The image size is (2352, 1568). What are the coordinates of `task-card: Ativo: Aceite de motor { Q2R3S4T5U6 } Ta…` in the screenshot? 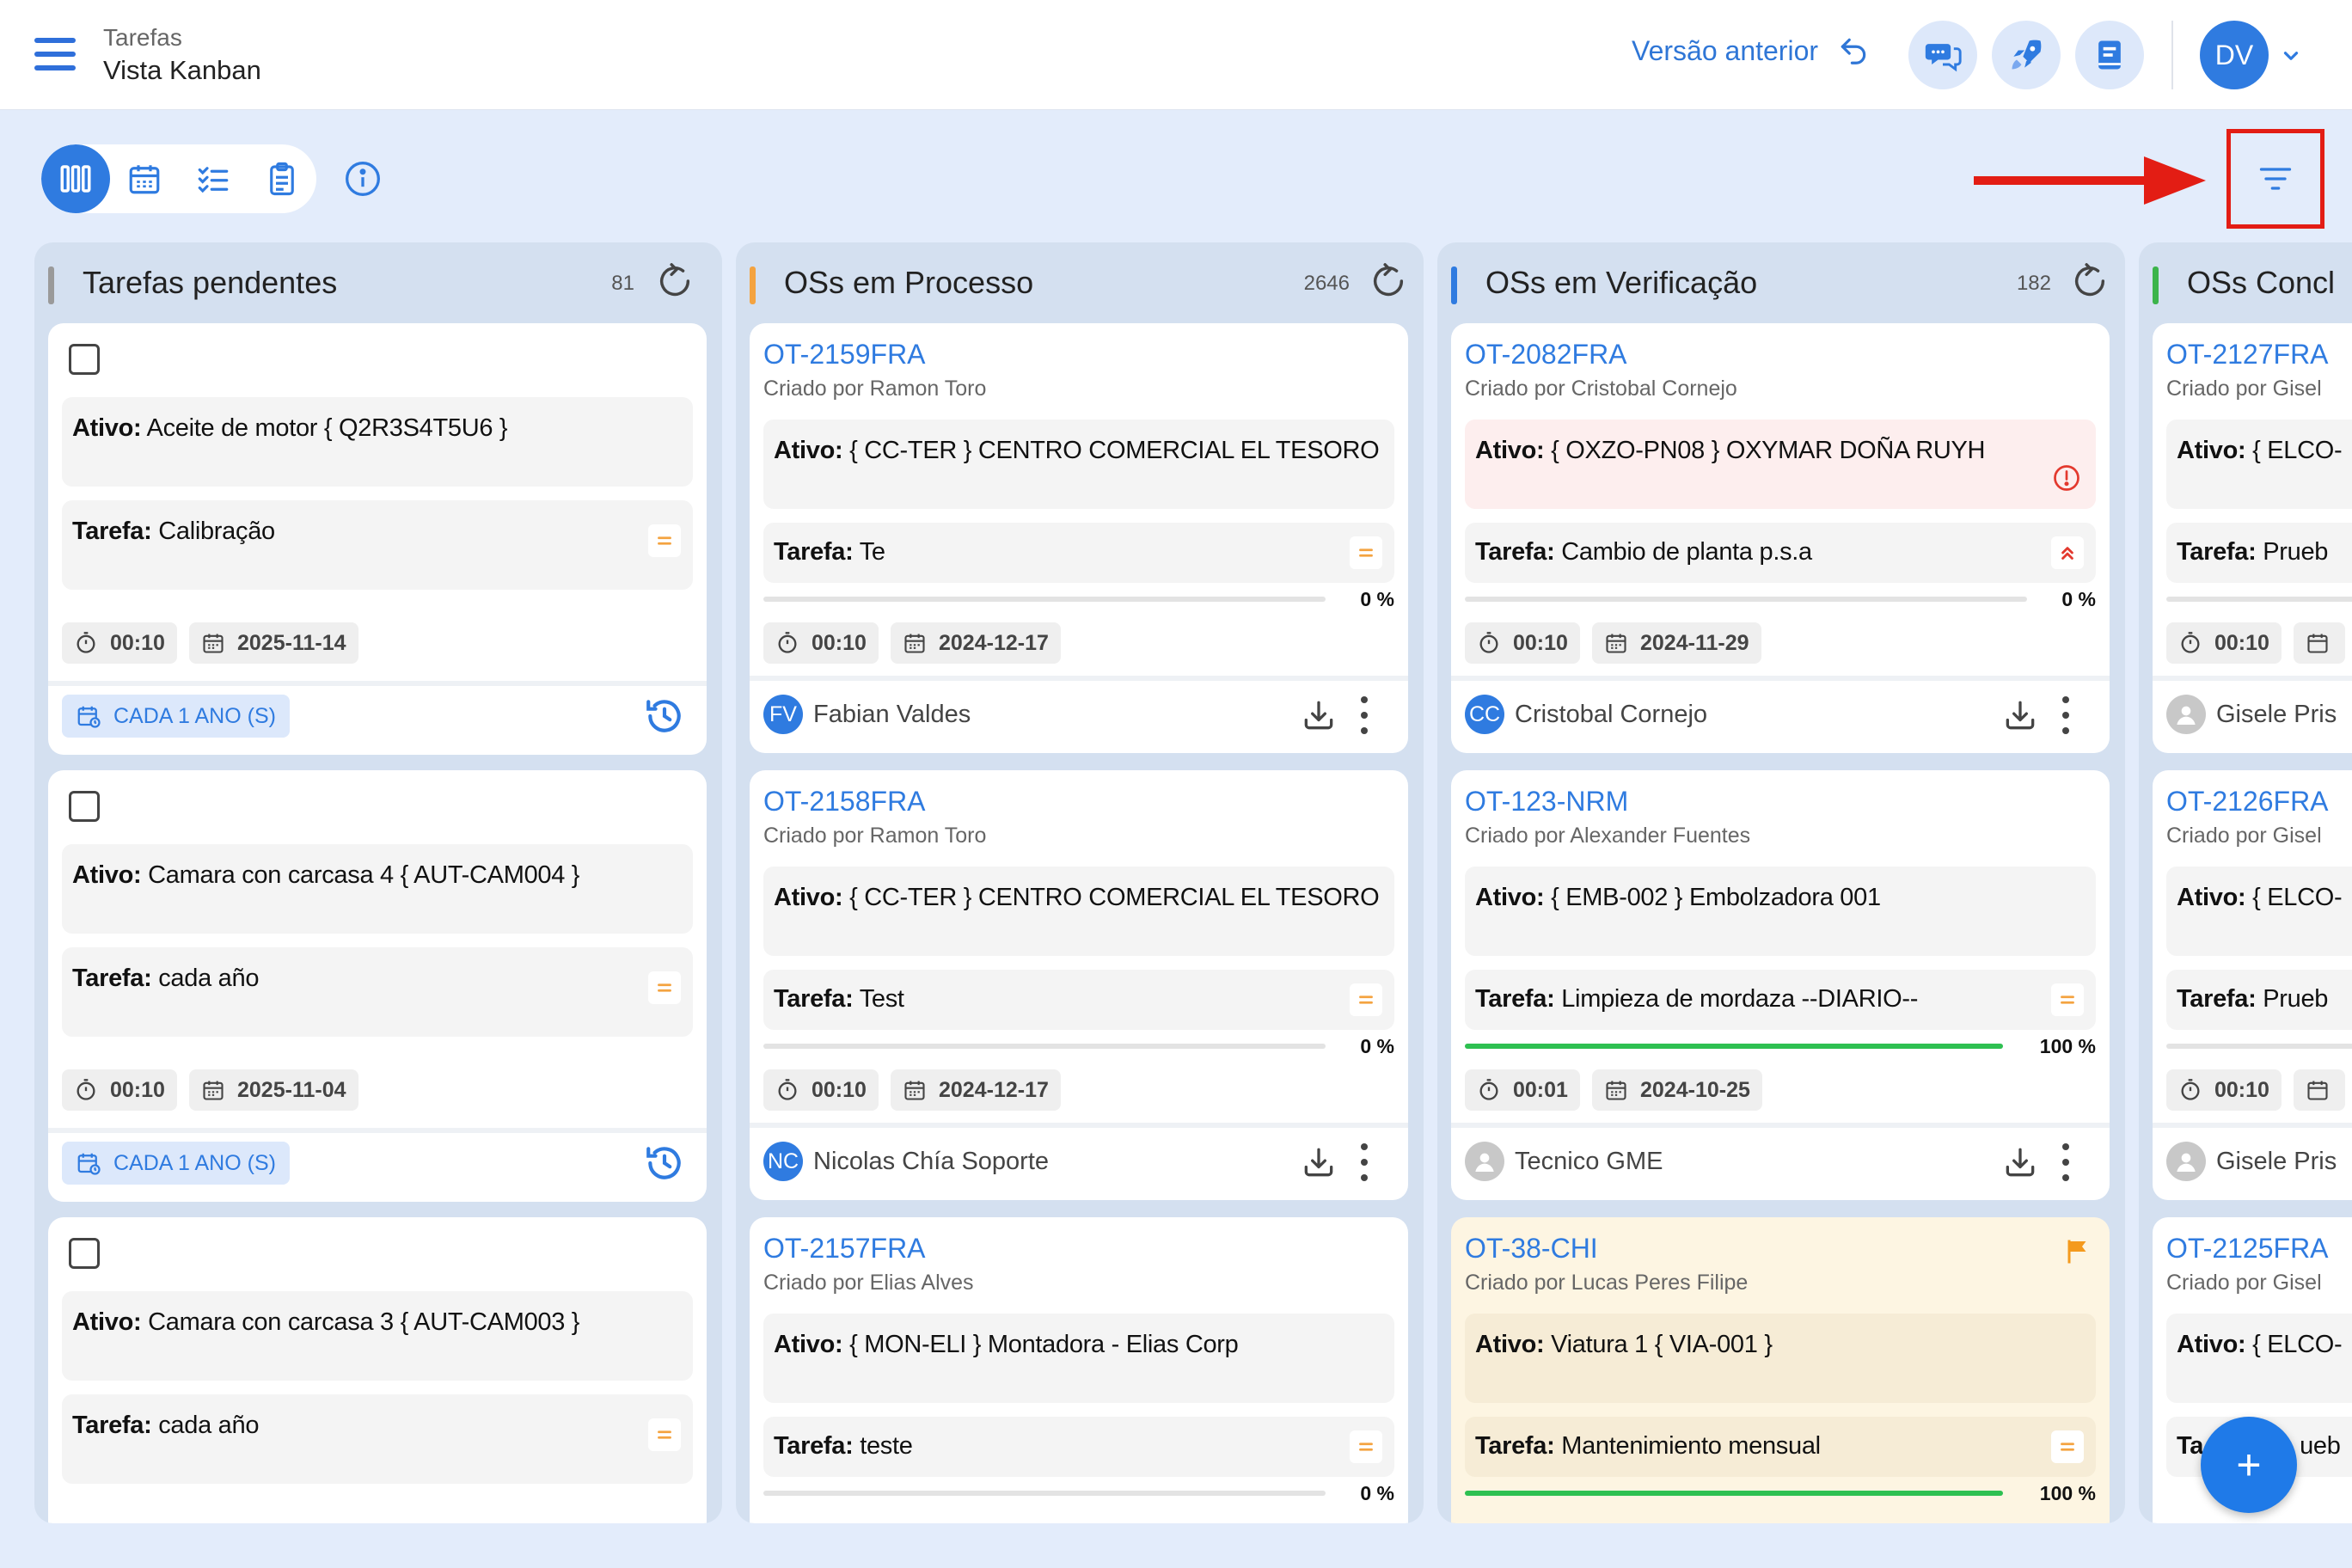 It's located at (377, 539).